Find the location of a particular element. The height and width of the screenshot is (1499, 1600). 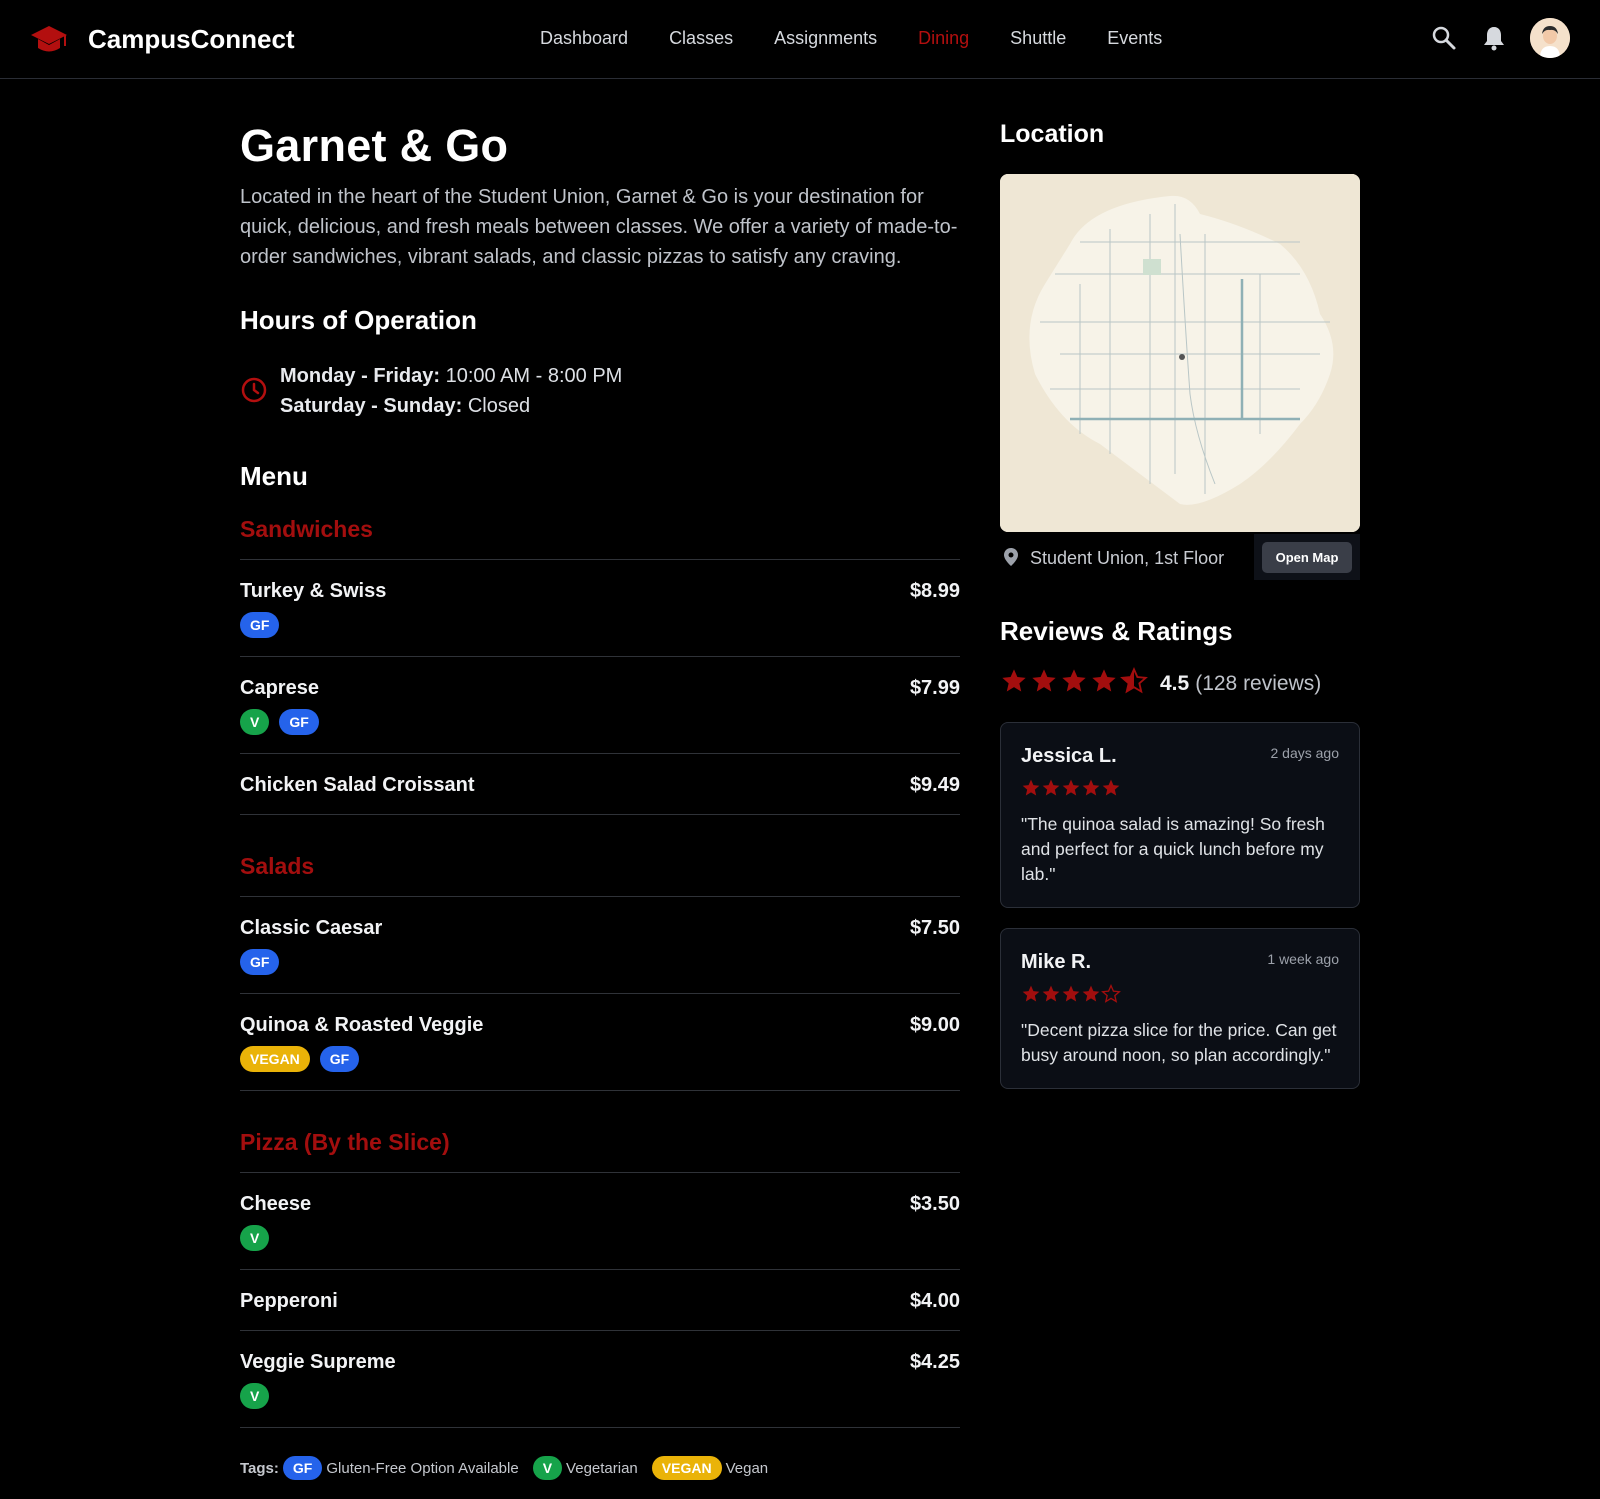

header-actions is located at coordinates (1500, 38).